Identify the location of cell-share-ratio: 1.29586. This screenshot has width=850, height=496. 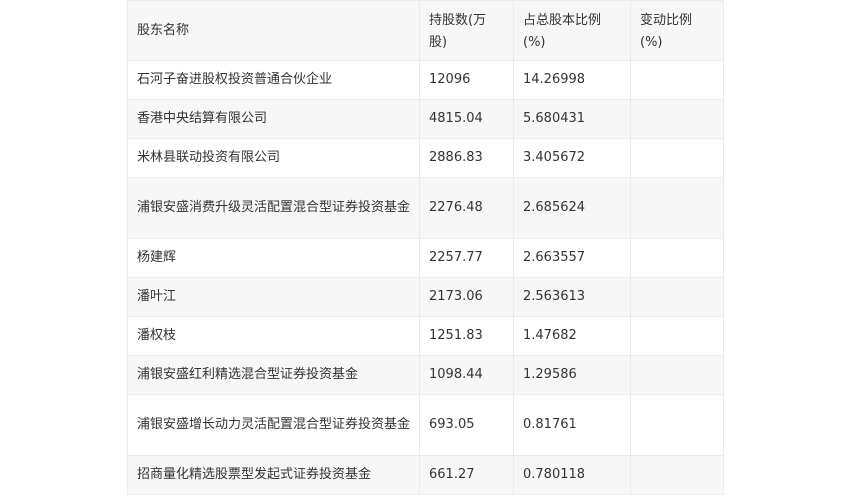
(572, 375).